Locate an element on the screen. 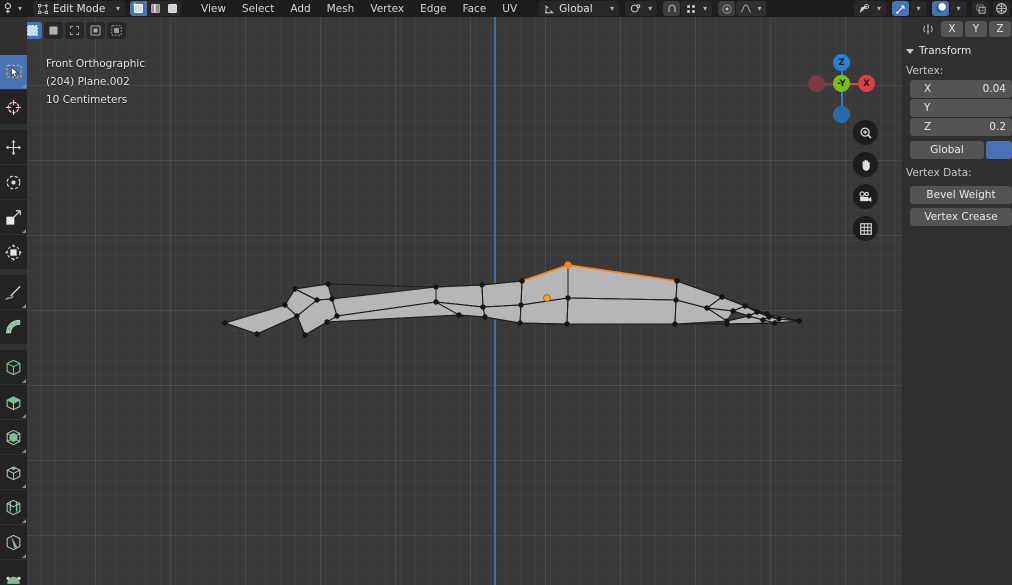 This screenshot has height=585, width=1012. loop-cut-tool is located at coordinates (13, 507).